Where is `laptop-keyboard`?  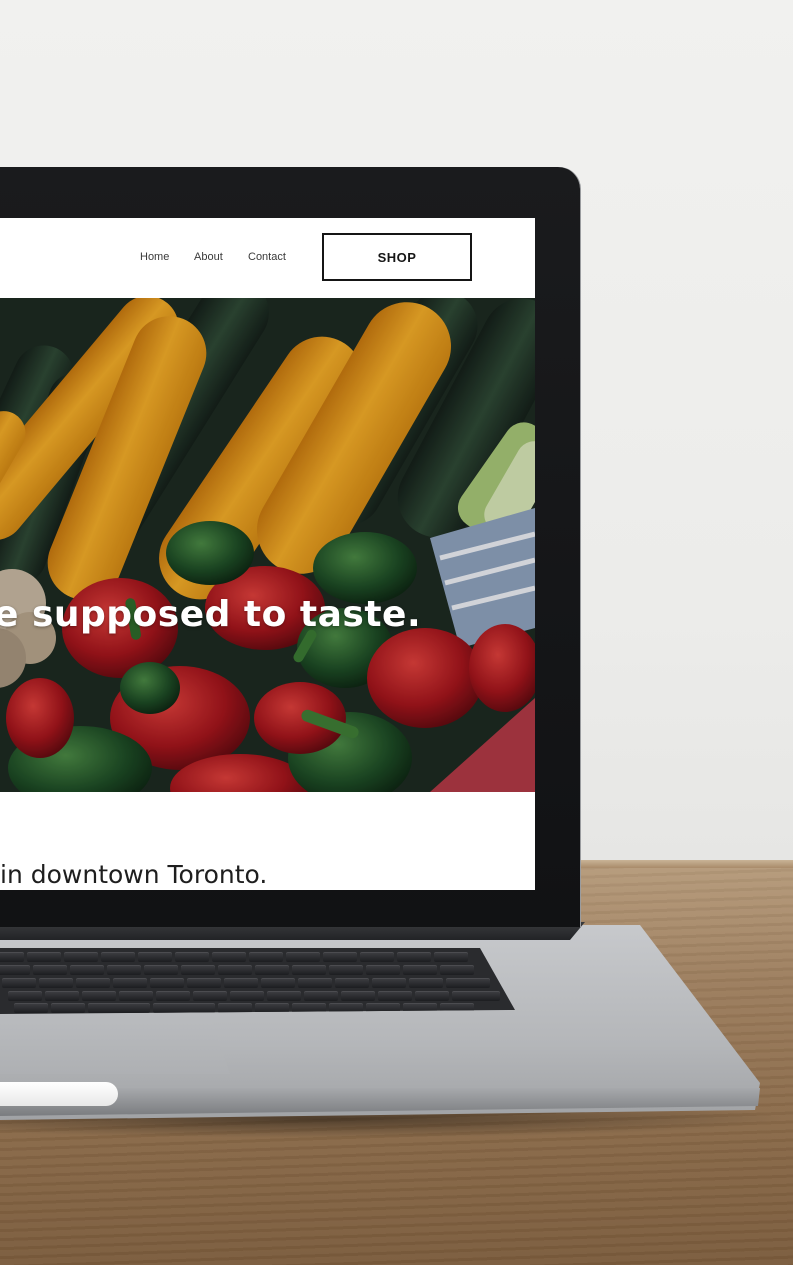
laptop-keyboard is located at coordinates (257, 981).